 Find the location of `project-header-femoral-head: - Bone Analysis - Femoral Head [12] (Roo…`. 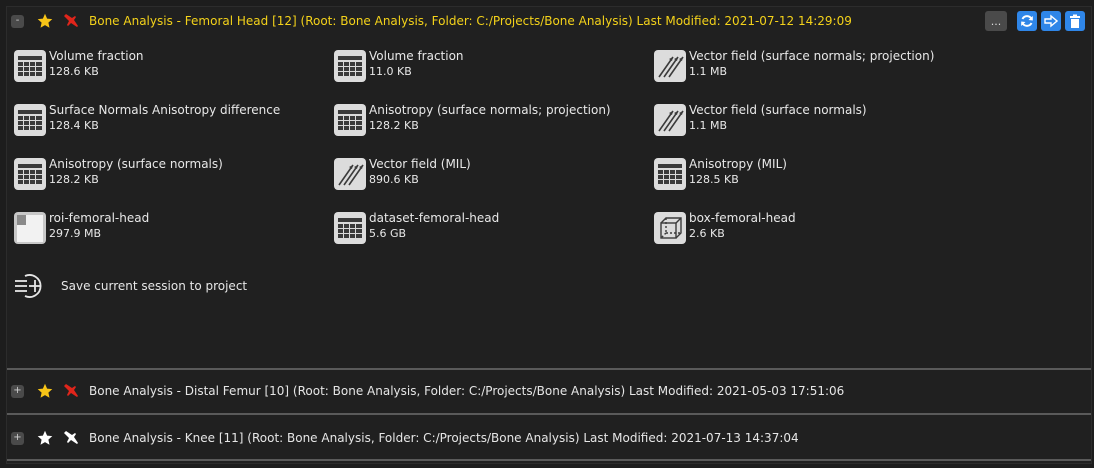

project-header-femoral-head: - Bone Analysis - Femoral Head [12] (Roo… is located at coordinates (549, 21).